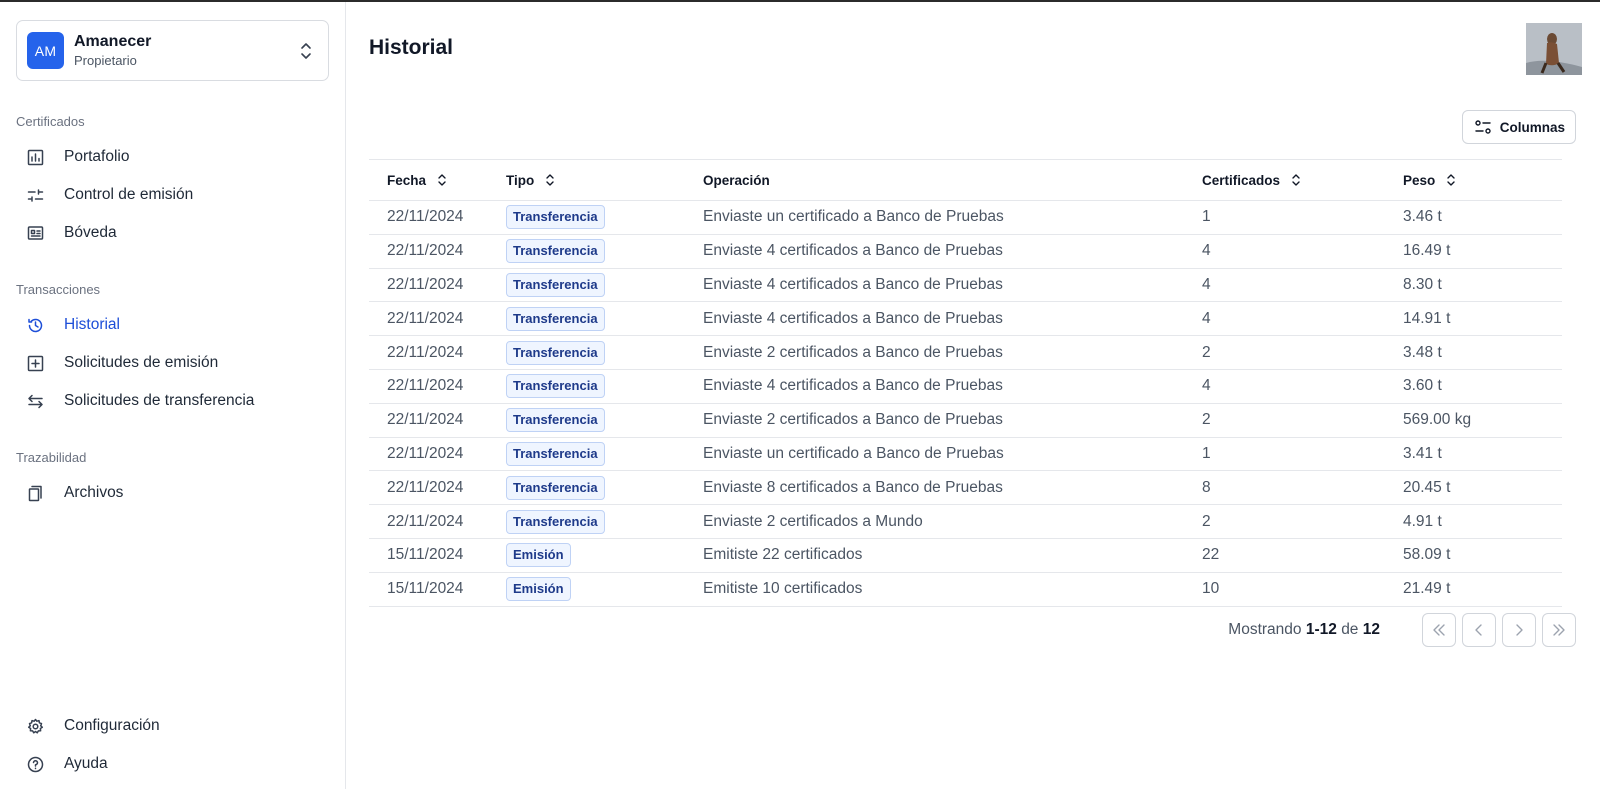 This screenshot has width=1600, height=789. What do you see at coordinates (1211, 555) in the screenshot?
I see `cell-certificados: 22` at bounding box center [1211, 555].